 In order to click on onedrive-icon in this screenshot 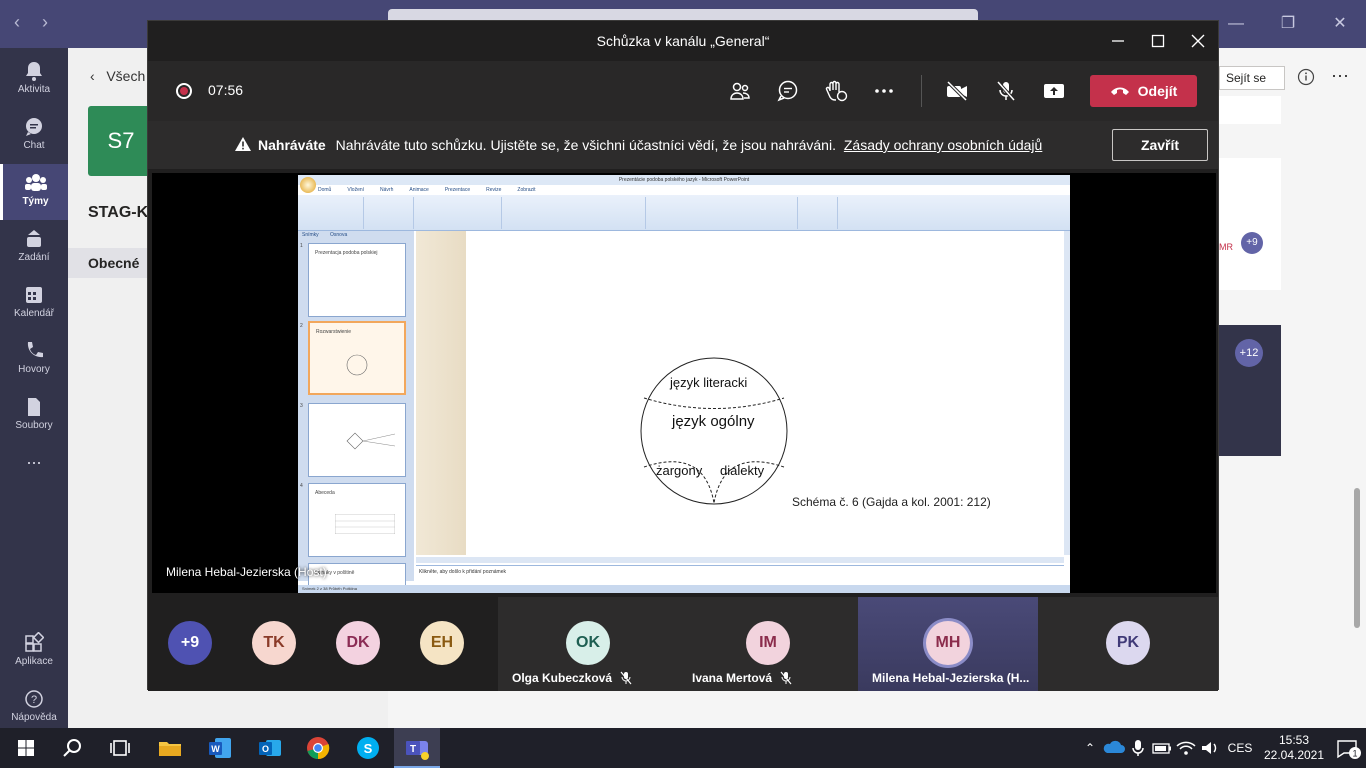, I will do `click(1114, 748)`.